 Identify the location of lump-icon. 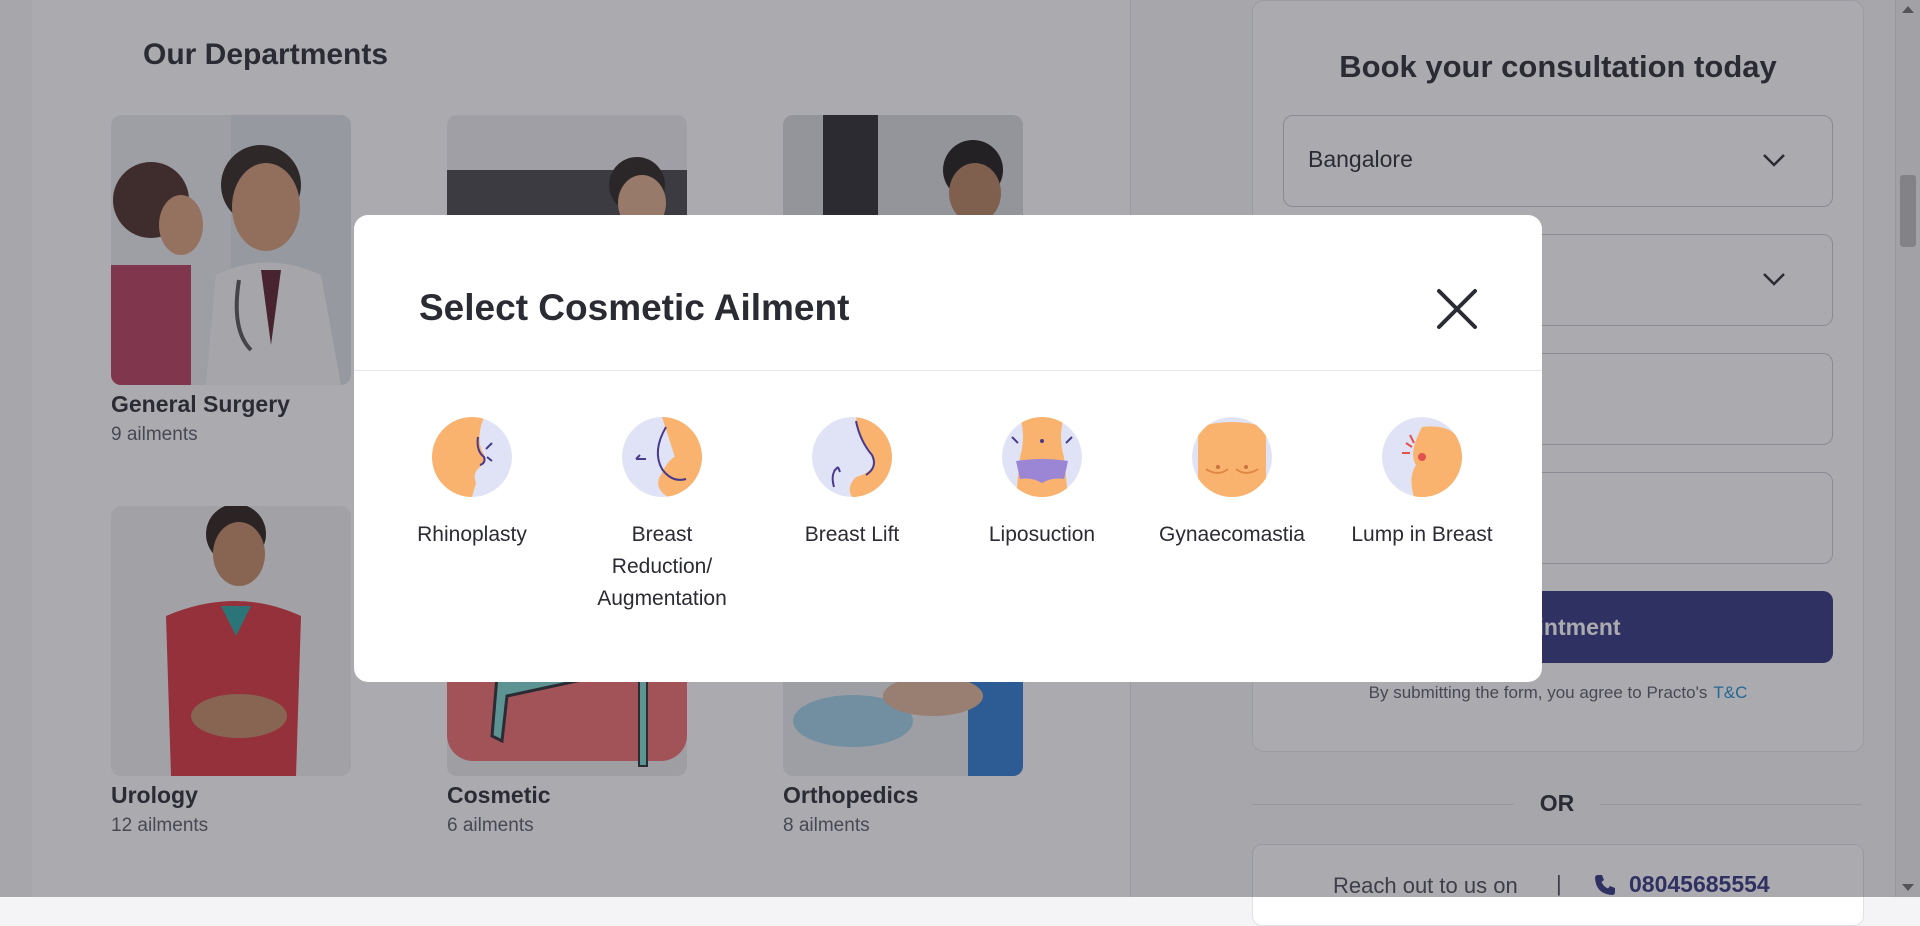
(1422, 457).